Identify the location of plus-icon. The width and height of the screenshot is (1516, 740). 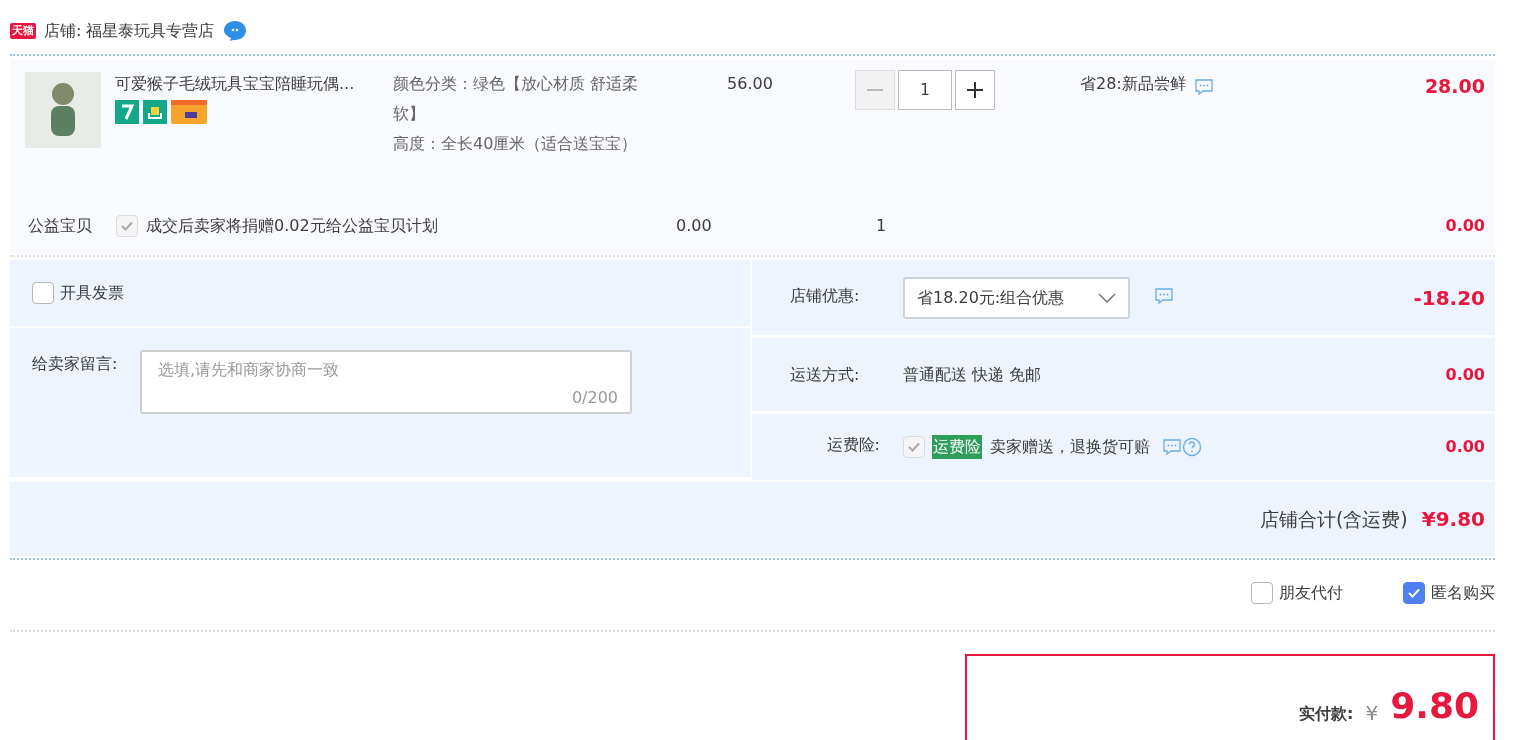
(975, 90).